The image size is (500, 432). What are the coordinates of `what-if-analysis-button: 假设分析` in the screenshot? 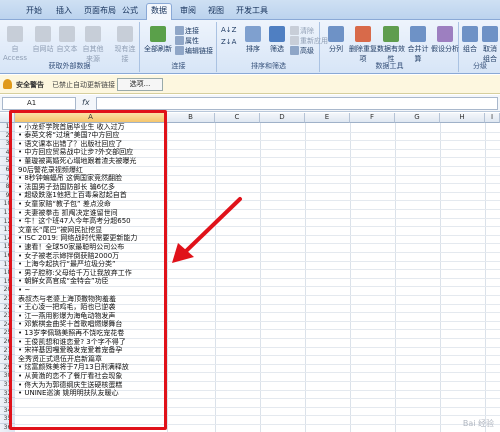 It's located at (445, 40).